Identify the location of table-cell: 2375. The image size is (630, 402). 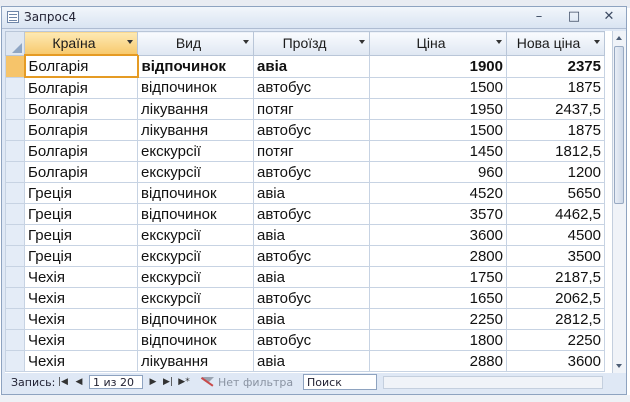
(555, 66).